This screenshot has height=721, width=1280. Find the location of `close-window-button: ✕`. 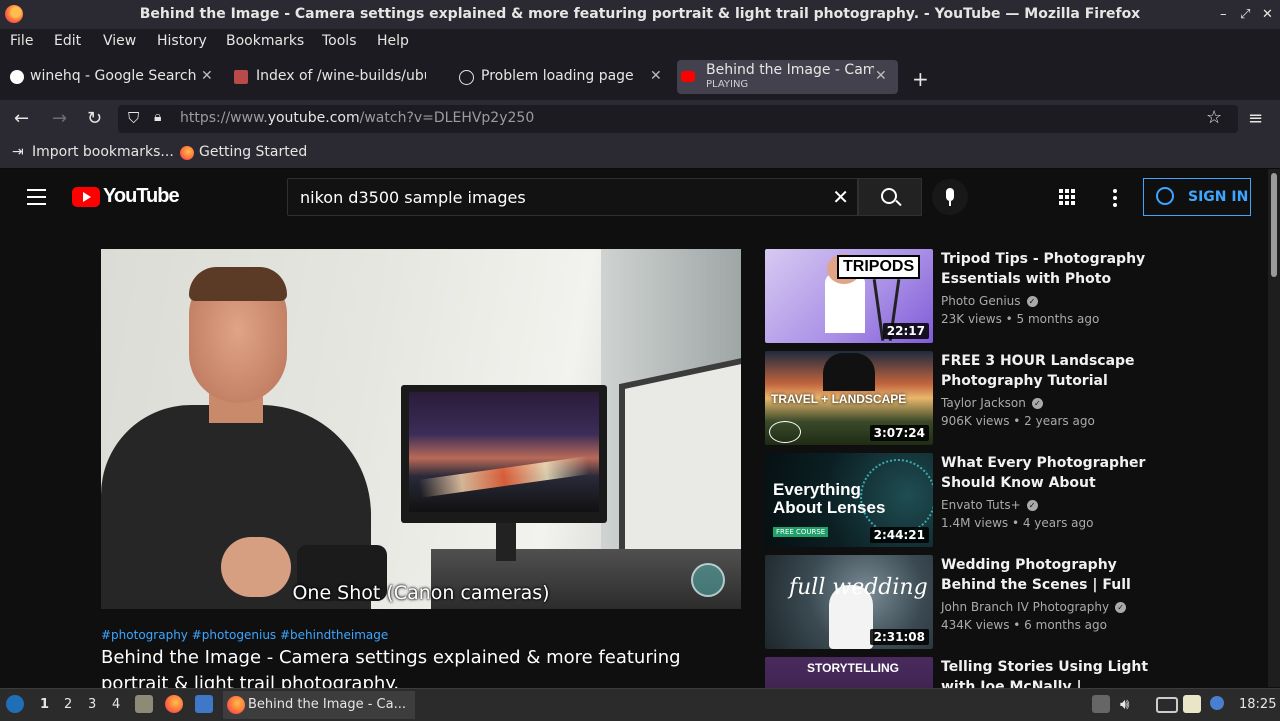

close-window-button: ✕ is located at coordinates (1267, 14).